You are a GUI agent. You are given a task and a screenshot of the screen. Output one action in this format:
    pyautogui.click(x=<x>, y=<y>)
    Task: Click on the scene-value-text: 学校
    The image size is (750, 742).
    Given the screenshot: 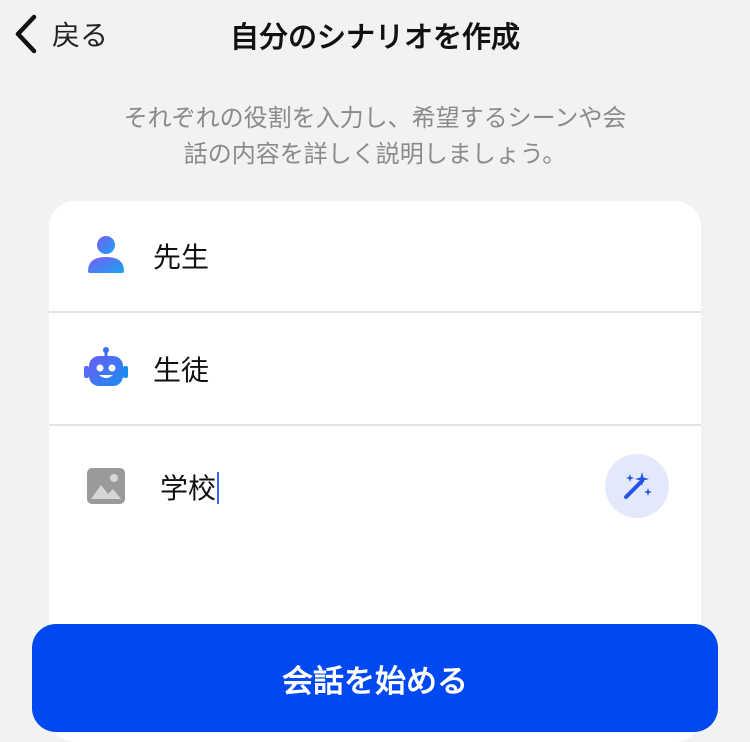 What is the action you would take?
    pyautogui.click(x=188, y=488)
    